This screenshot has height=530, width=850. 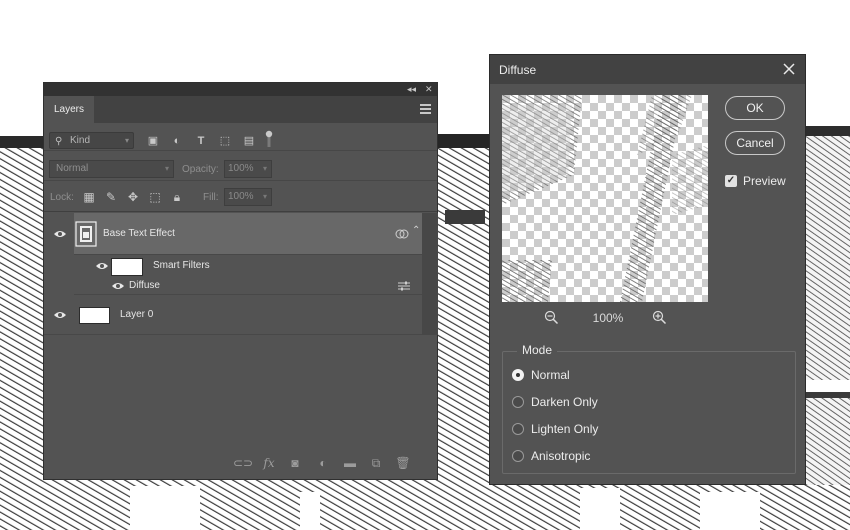 What do you see at coordinates (295, 463) in the screenshot?
I see `mask-icon: ◙` at bounding box center [295, 463].